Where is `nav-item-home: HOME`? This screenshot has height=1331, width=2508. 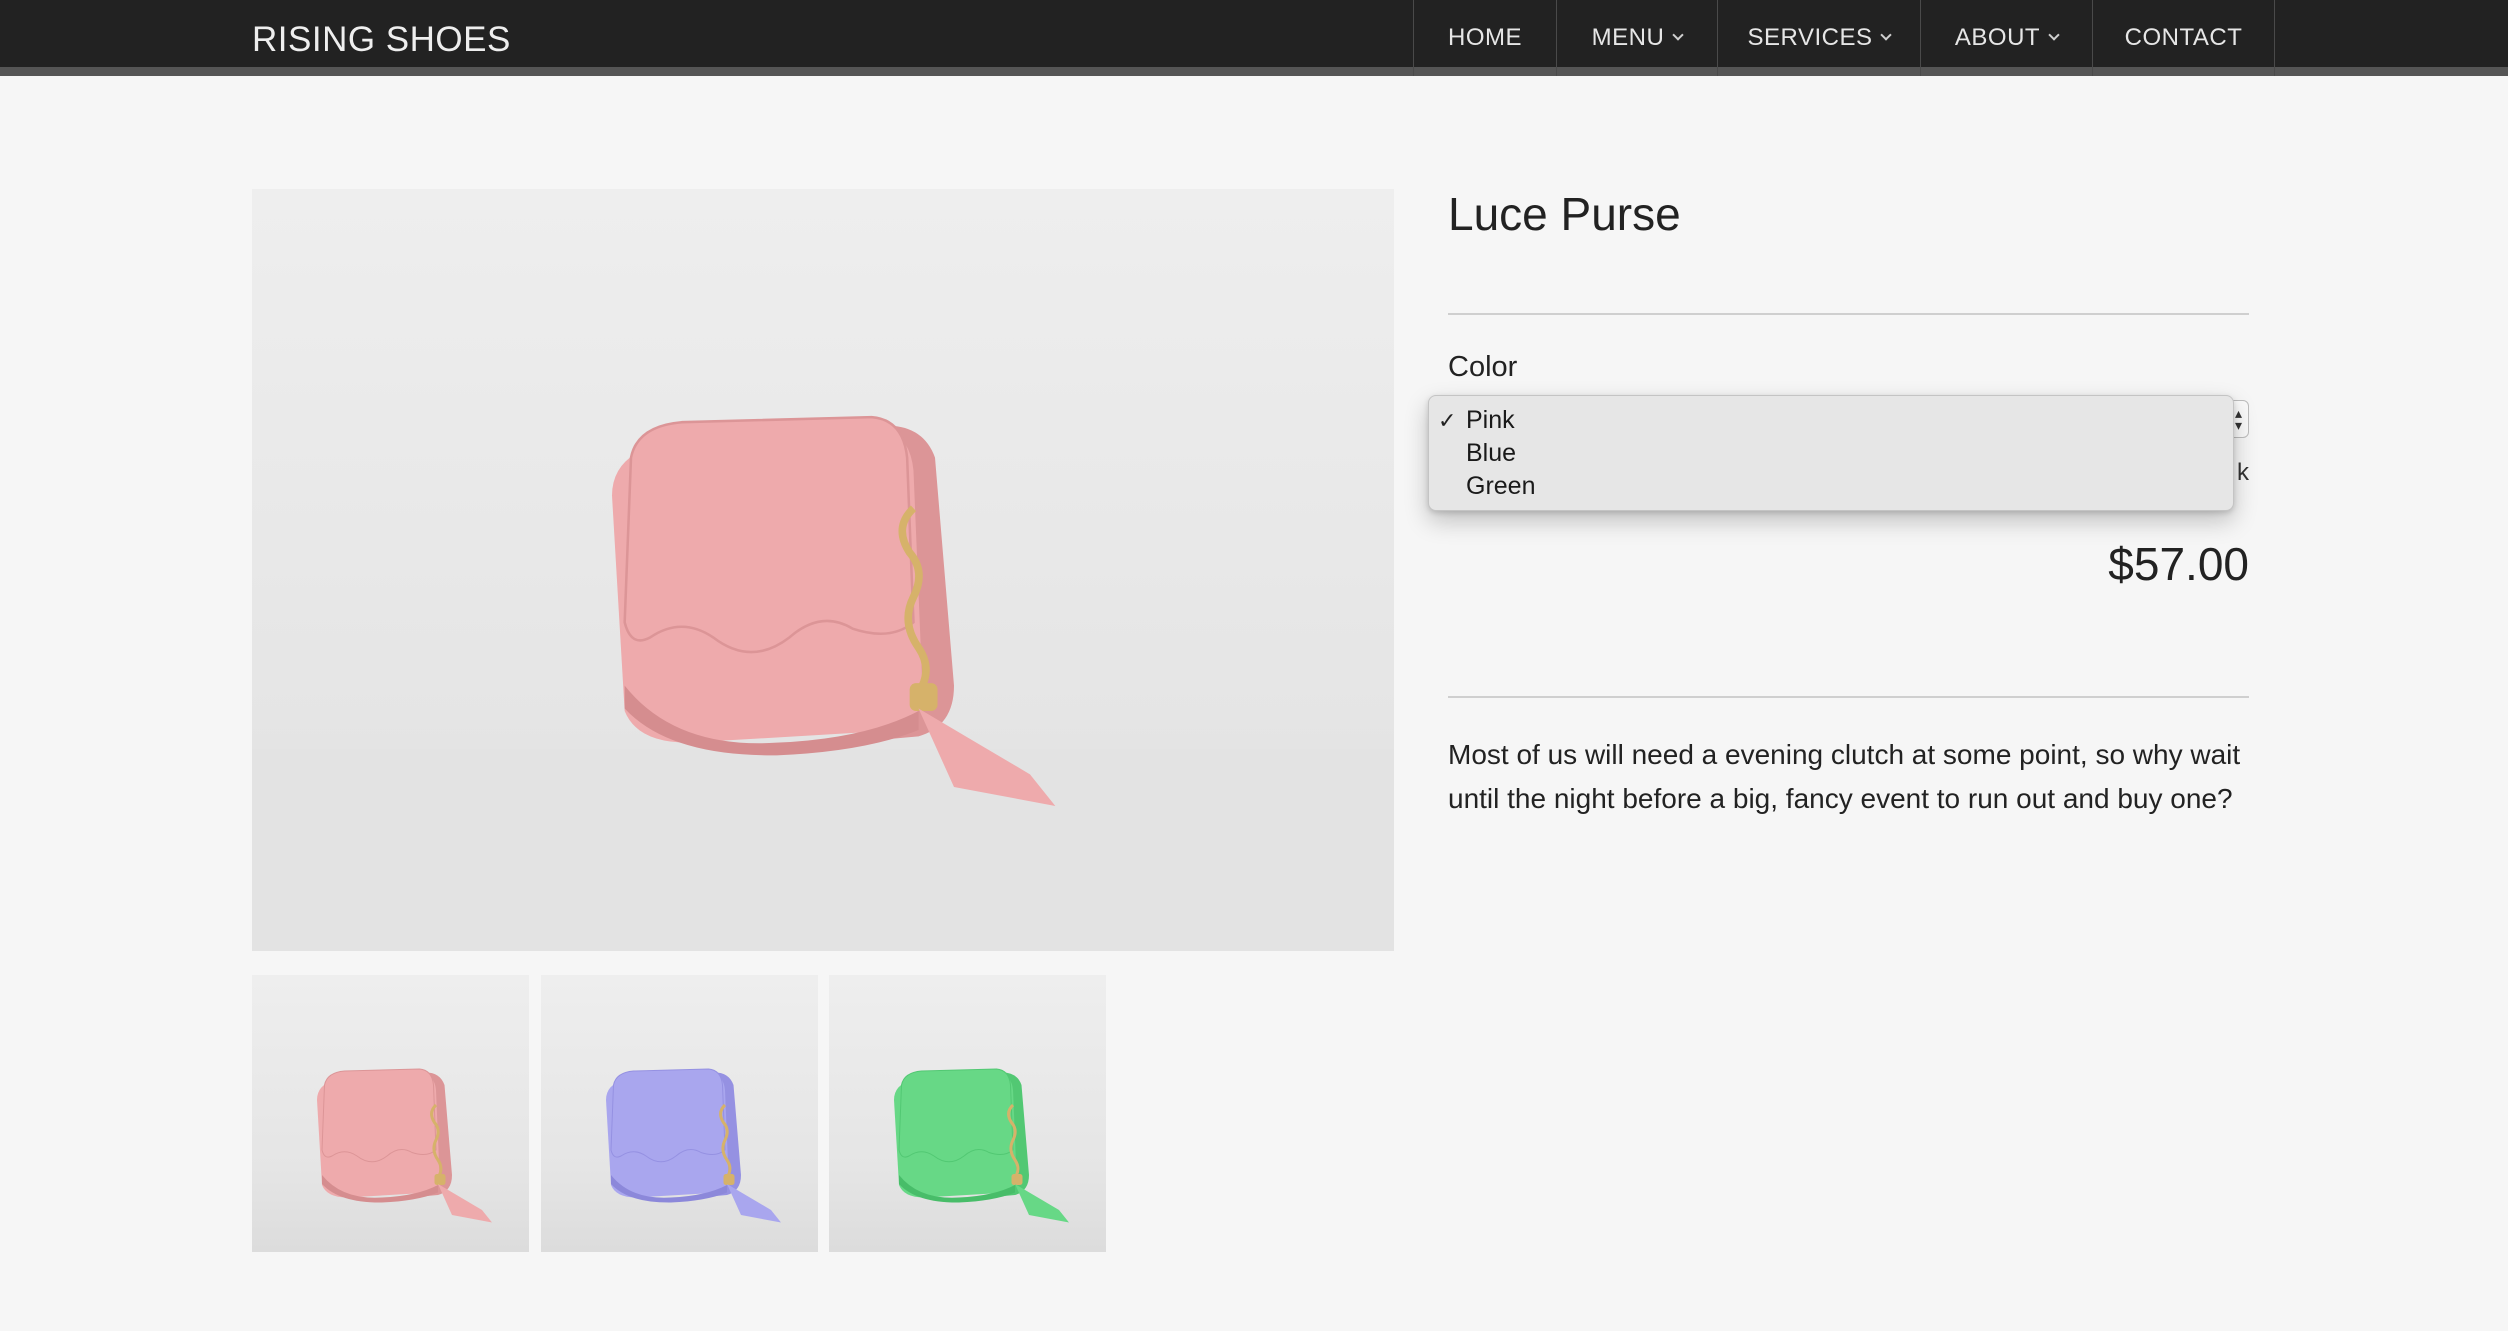
nav-item-home: HOME is located at coordinates (1485, 38).